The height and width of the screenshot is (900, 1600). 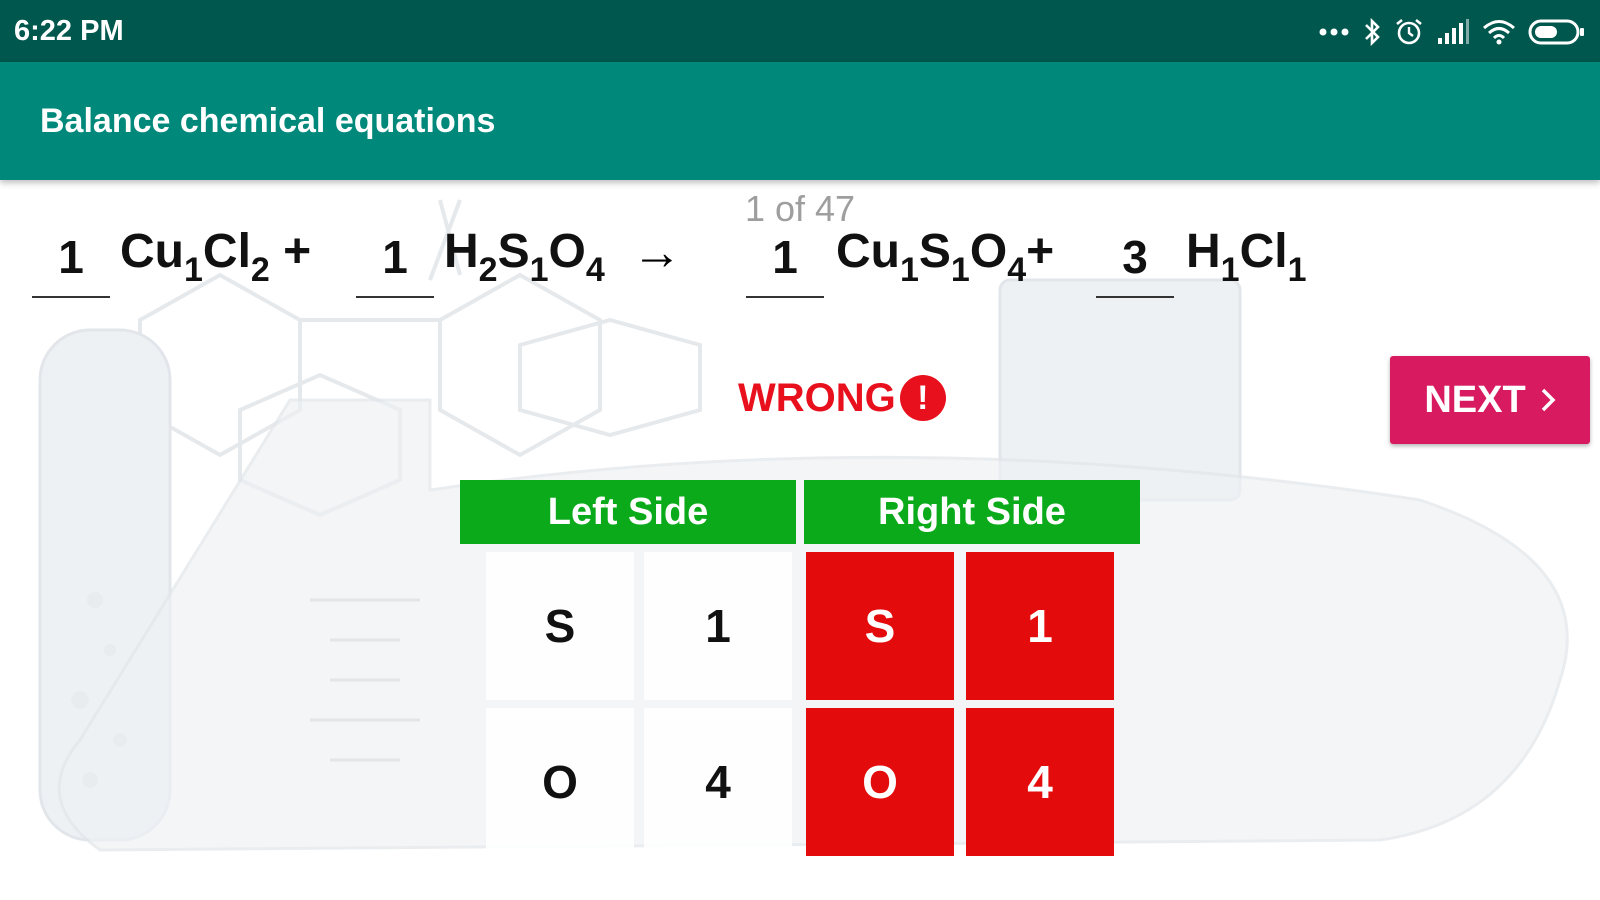 I want to click on app-title: Balance chemical equations, so click(x=268, y=121).